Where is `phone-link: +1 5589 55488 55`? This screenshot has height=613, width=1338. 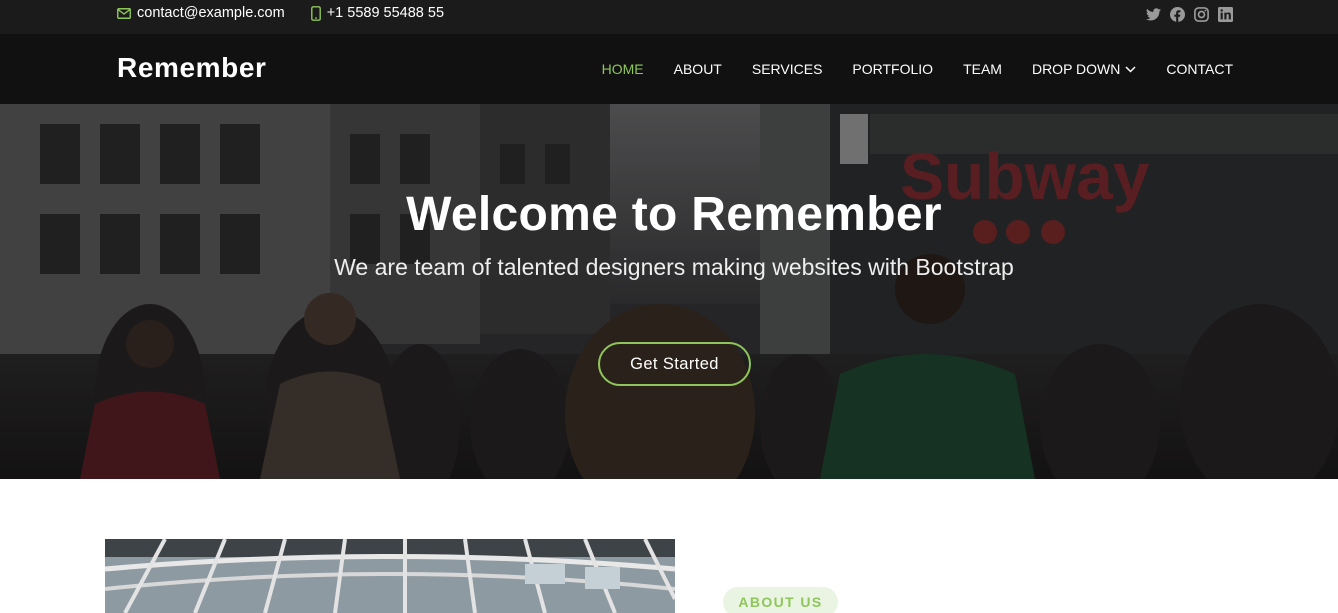
phone-link: +1 5589 55488 55 is located at coordinates (377, 13).